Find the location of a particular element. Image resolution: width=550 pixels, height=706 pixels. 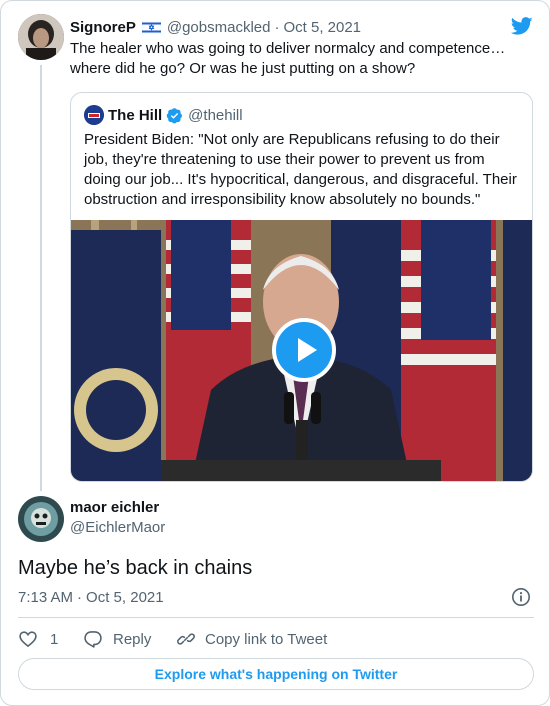

heart-icon is located at coordinates (28, 639).